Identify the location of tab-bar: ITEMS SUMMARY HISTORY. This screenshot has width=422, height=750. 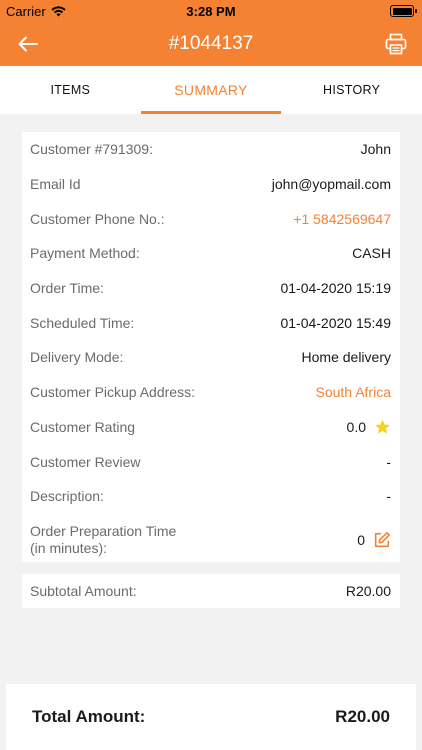
(211, 90).